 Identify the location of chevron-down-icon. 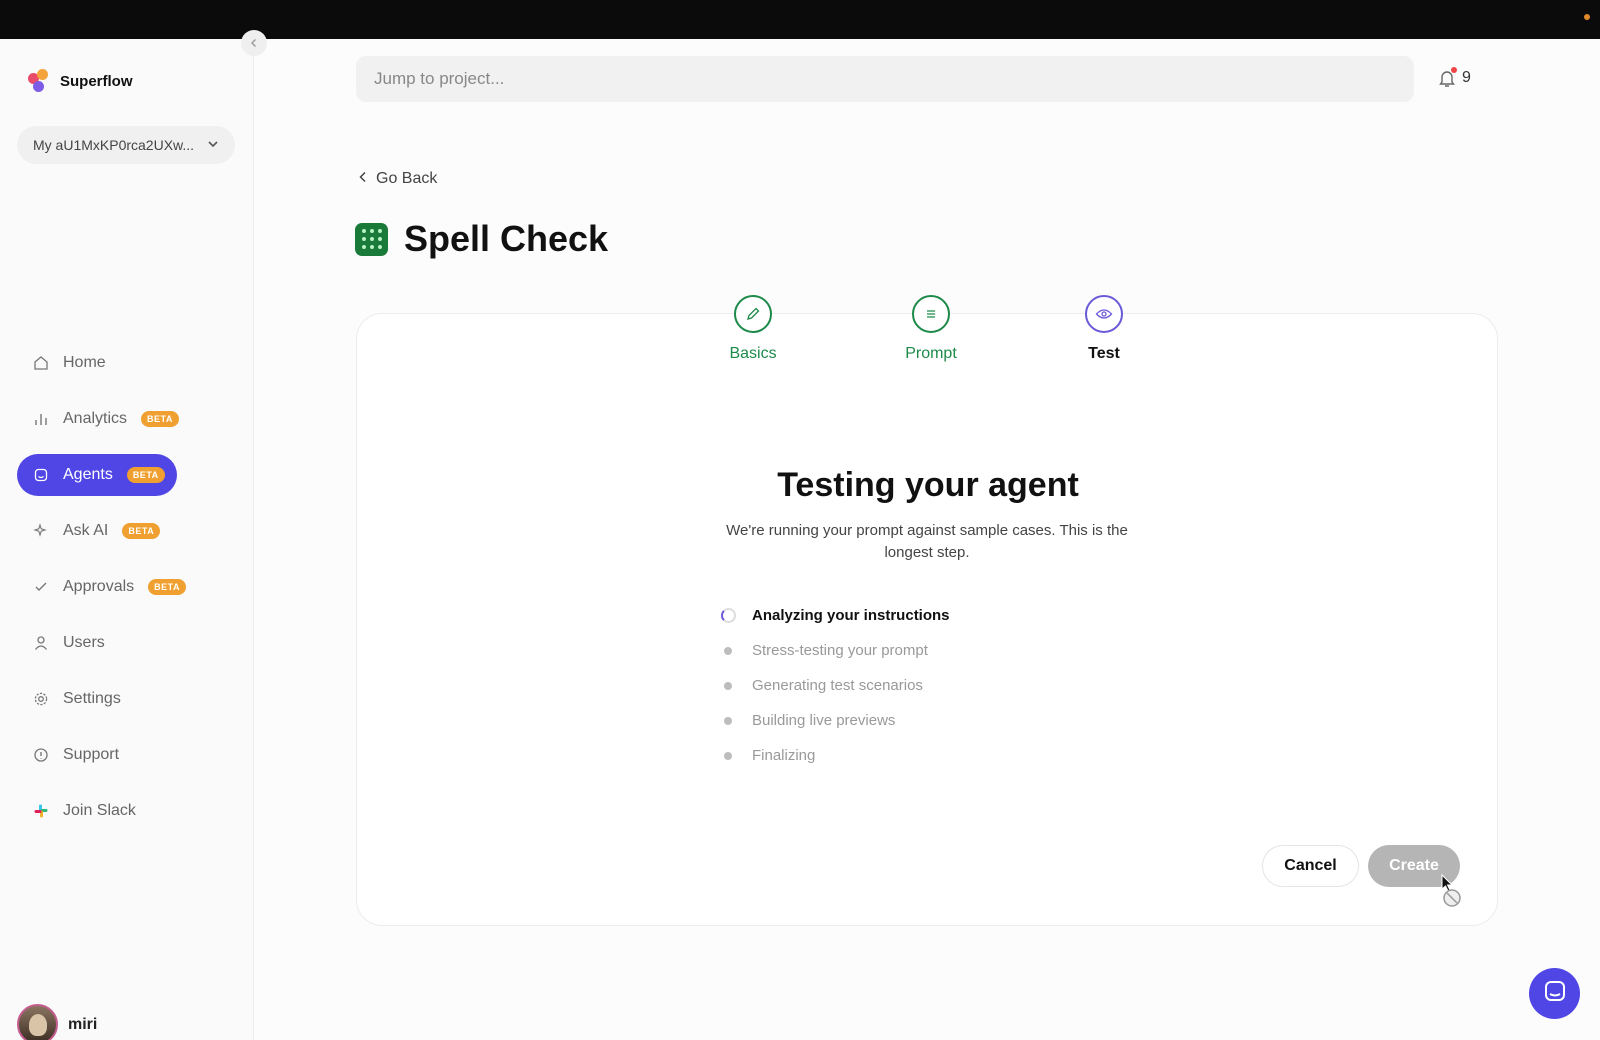
(213, 145).